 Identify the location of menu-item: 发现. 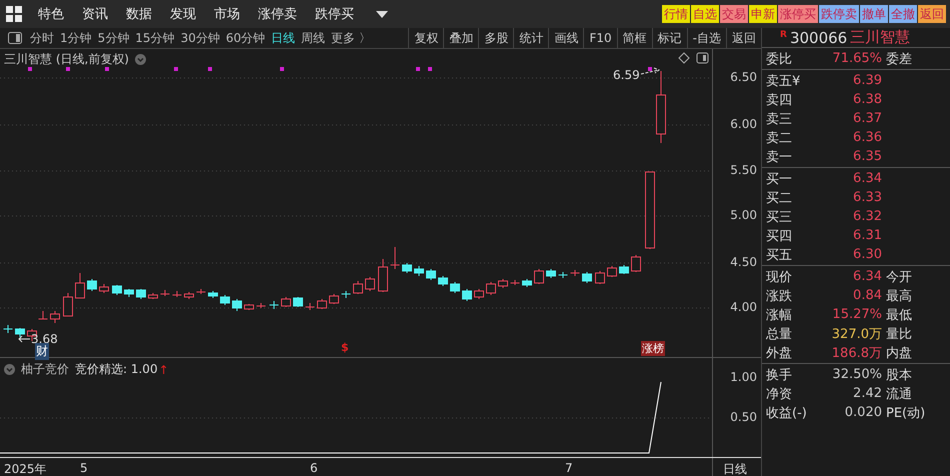
(183, 14).